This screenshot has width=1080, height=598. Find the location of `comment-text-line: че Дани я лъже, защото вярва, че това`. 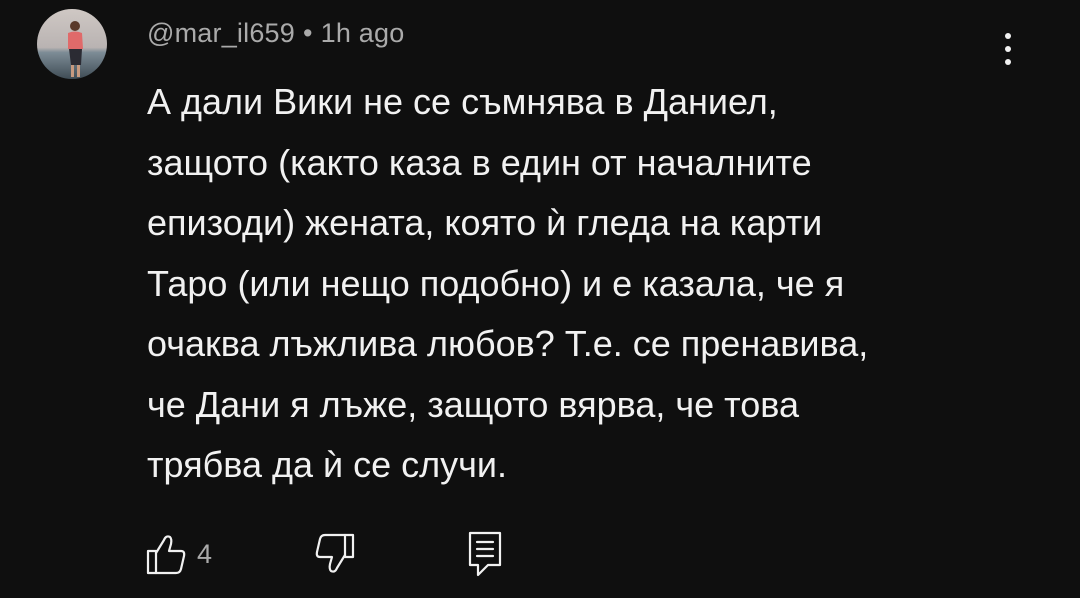

comment-text-line: че Дани я лъже, защото вярва, че това is located at coordinates (473, 404).